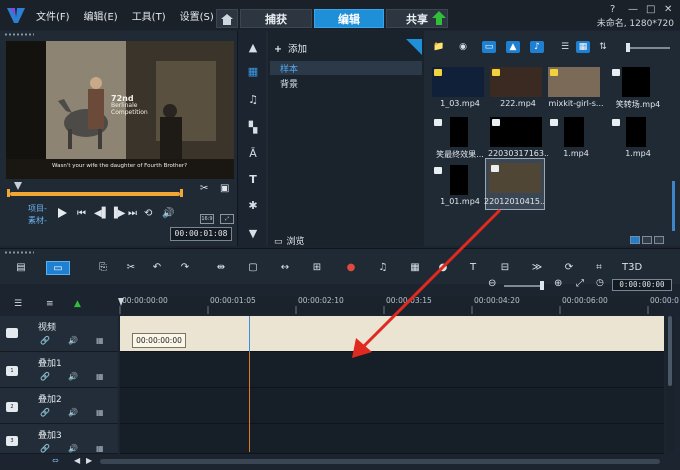 This screenshot has width=680, height=470. I want to click on scroll-down-icon: ▼, so click(253, 234).